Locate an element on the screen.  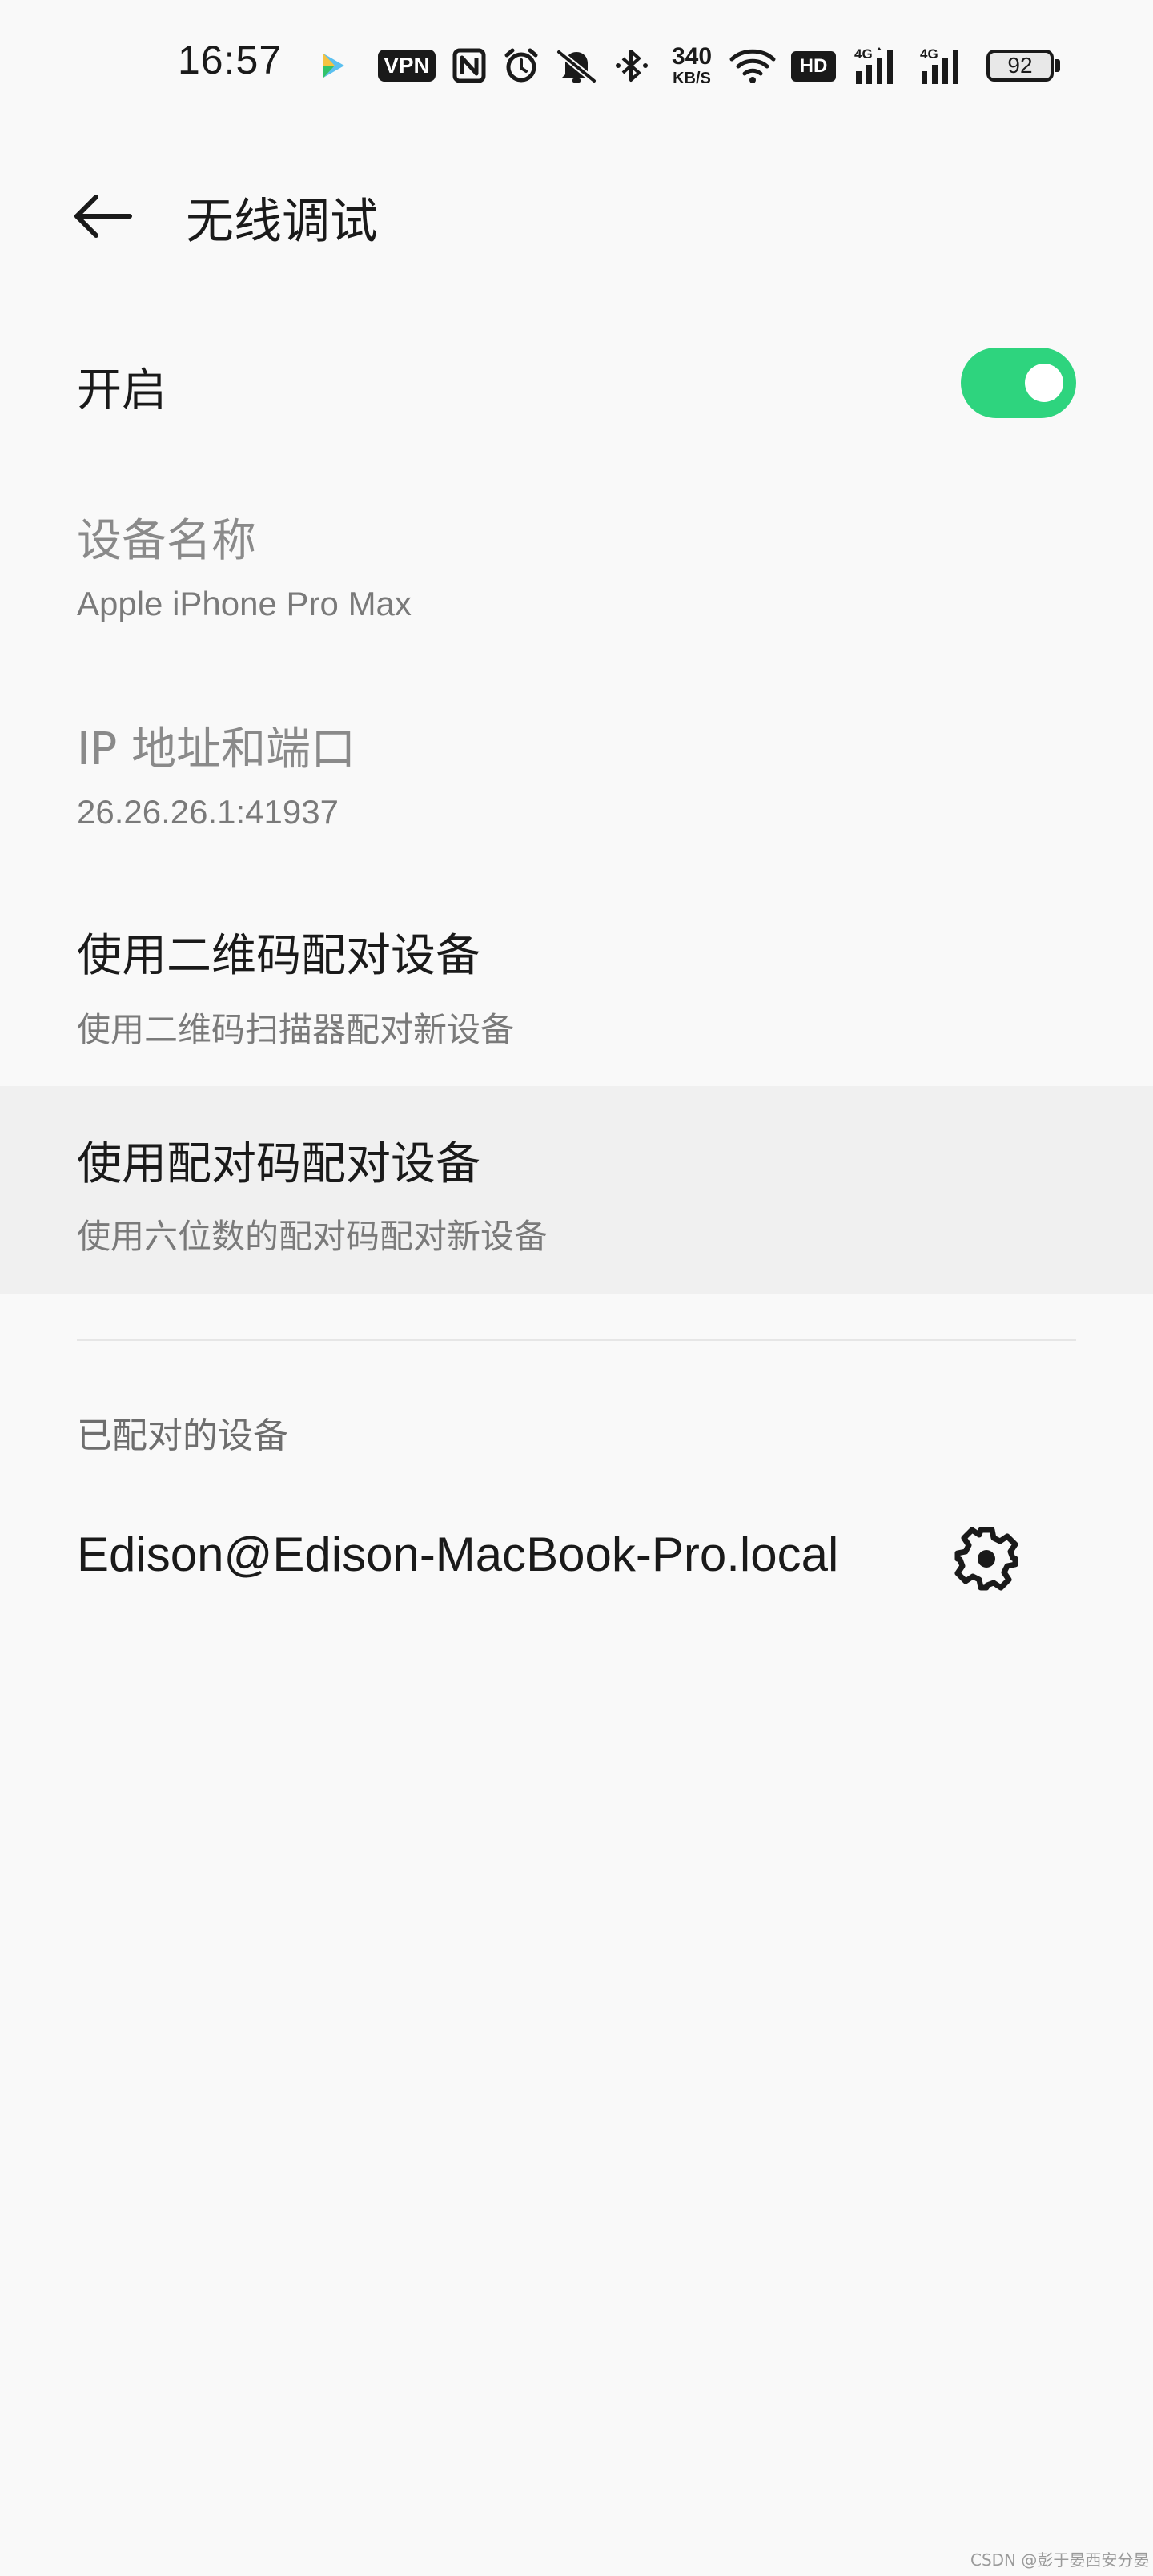
code-pair-subtitle: 使用六位数的配对码配对新设备 is located at coordinates (312, 1236).